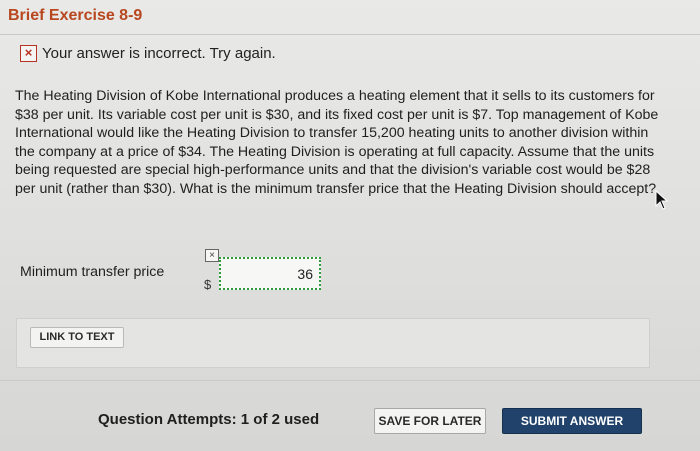 The height and width of the screenshot is (451, 700). What do you see at coordinates (350, 380) in the screenshot?
I see `footer-divider` at bounding box center [350, 380].